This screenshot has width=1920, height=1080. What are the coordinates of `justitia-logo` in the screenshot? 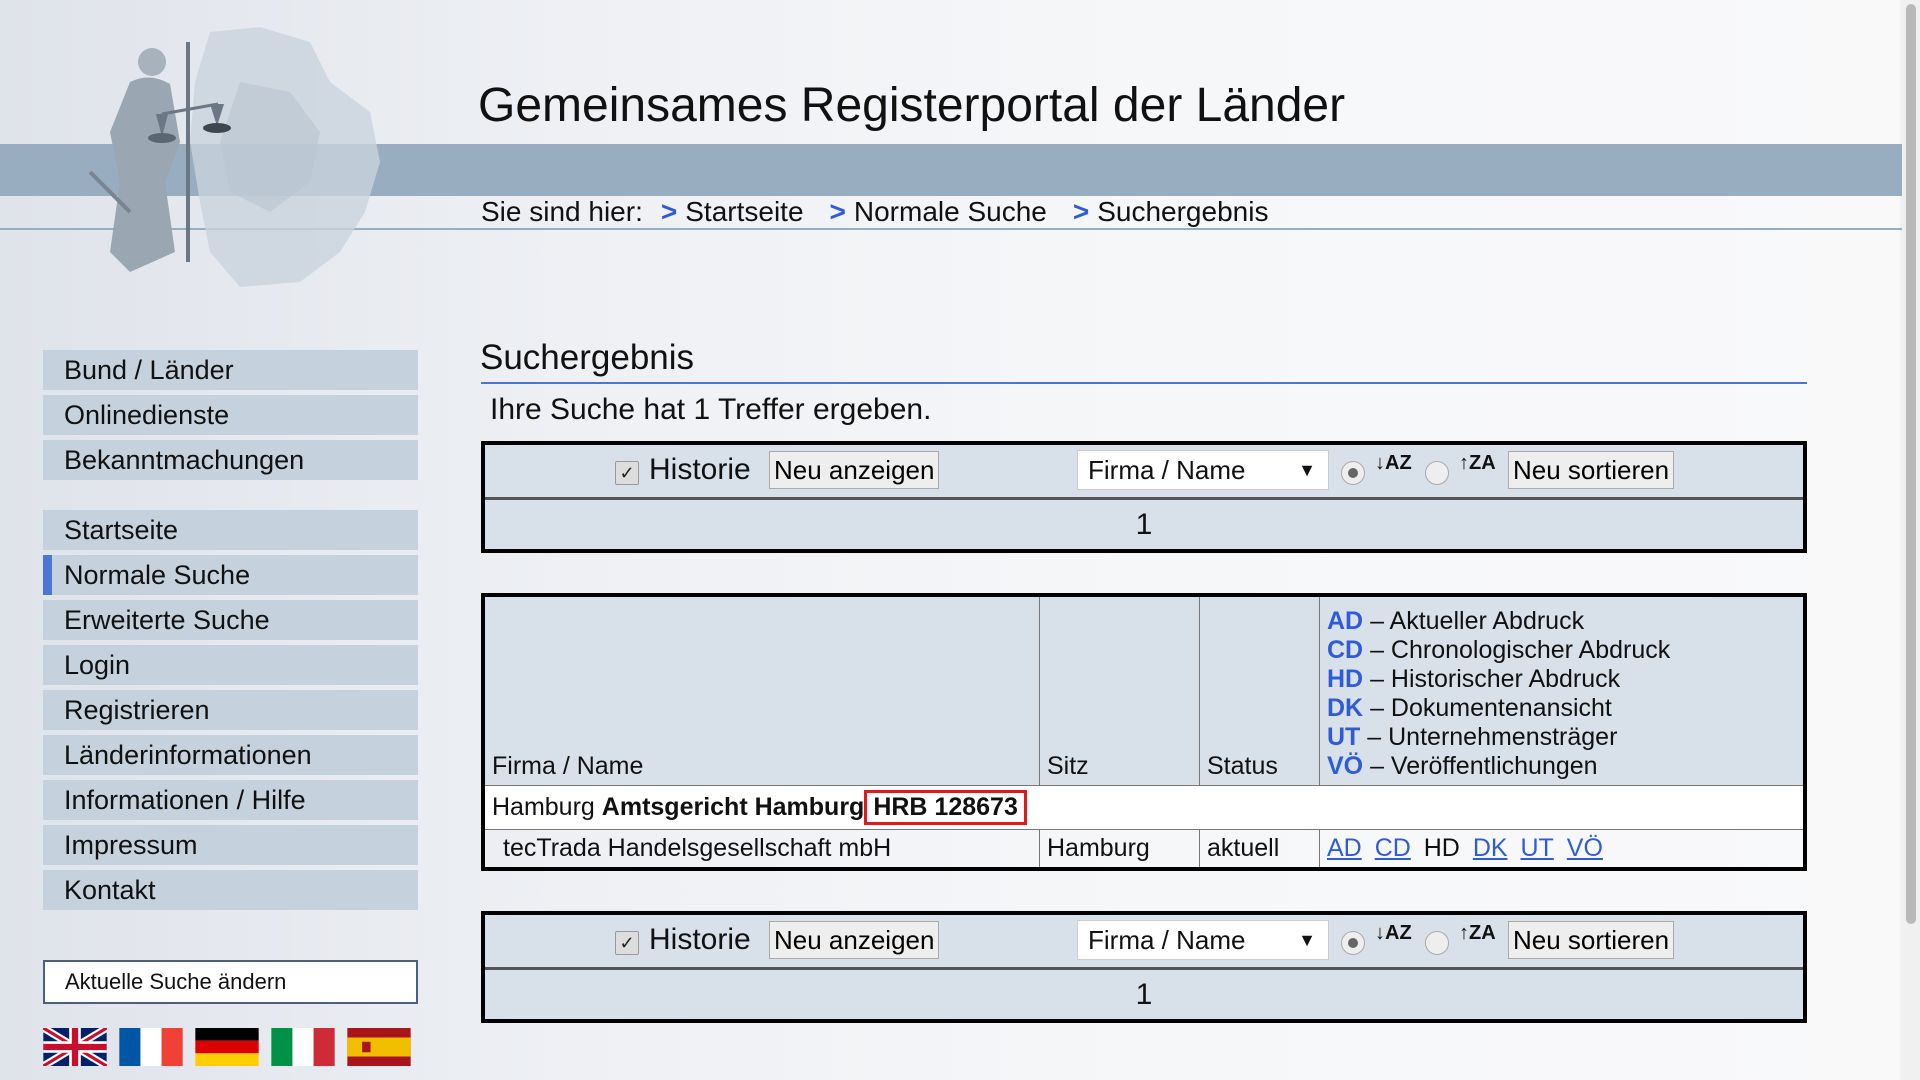 It's located at (234, 157).